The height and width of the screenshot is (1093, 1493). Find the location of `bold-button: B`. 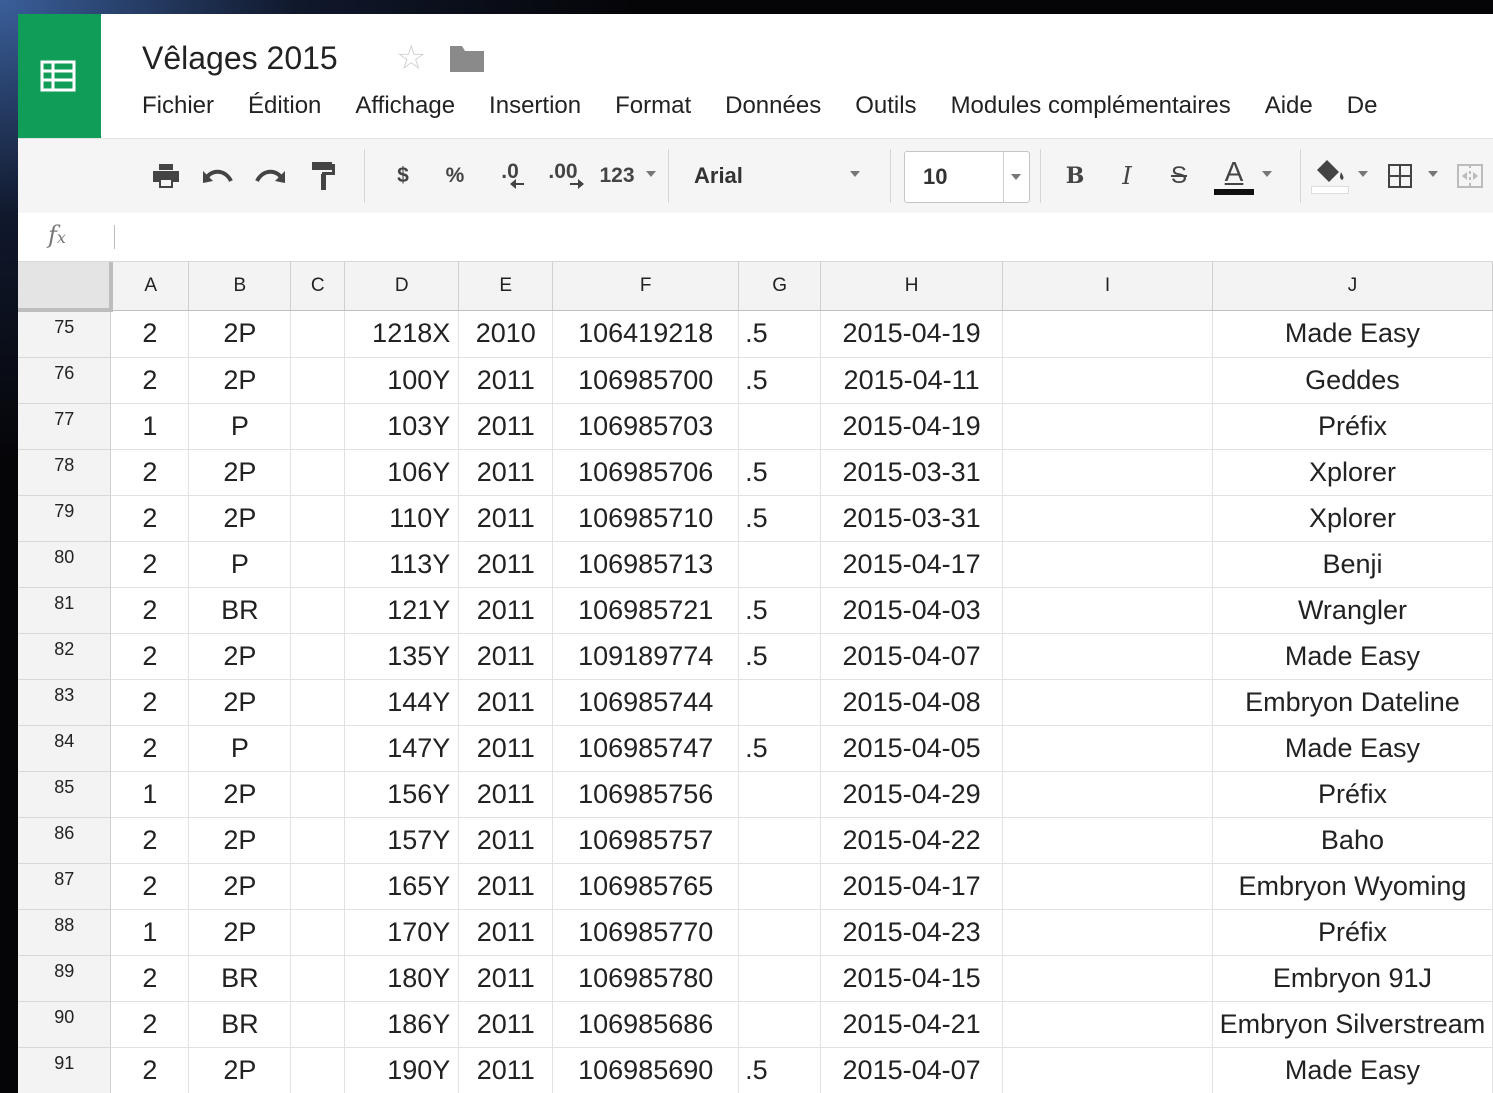

bold-button: B is located at coordinates (1075, 176).